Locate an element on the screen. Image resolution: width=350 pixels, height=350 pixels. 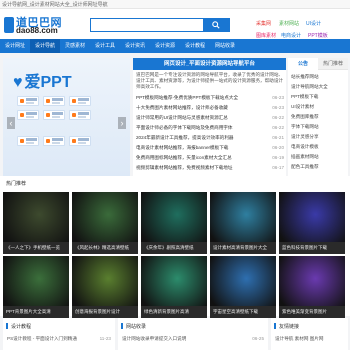
news-item: 视频剪辑素材网站推荐，免费视频素材下载地址 06-17 is located at coordinates (210, 168).